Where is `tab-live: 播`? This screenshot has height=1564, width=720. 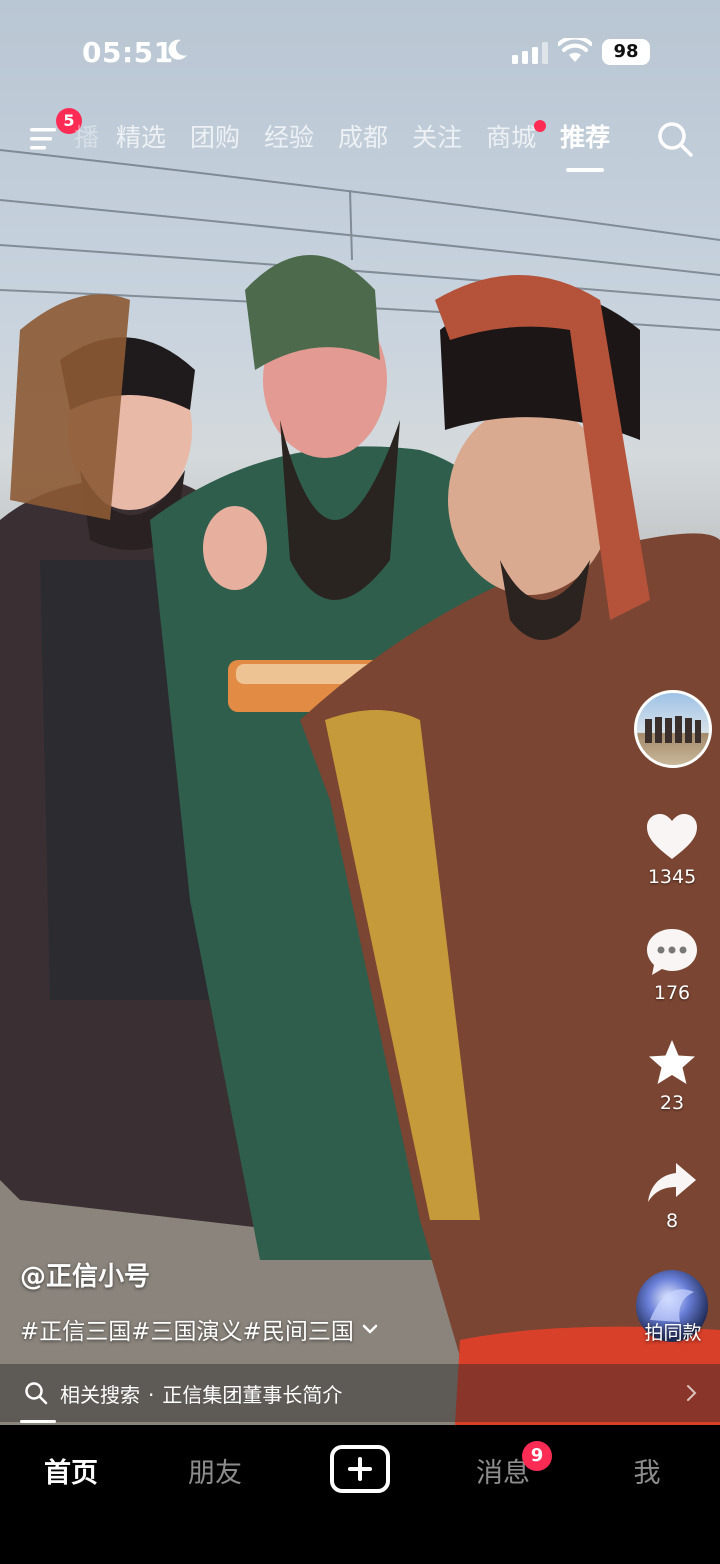 tab-live: 播 is located at coordinates (89, 140).